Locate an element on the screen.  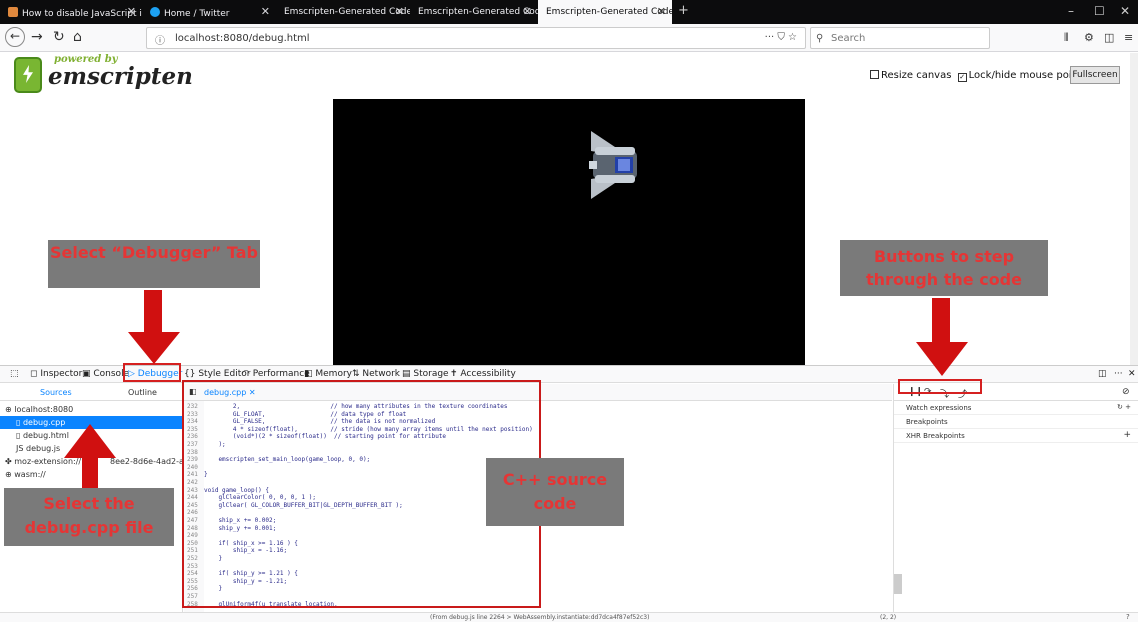
console-icon: ▣ is located at coordinates (88, 374).